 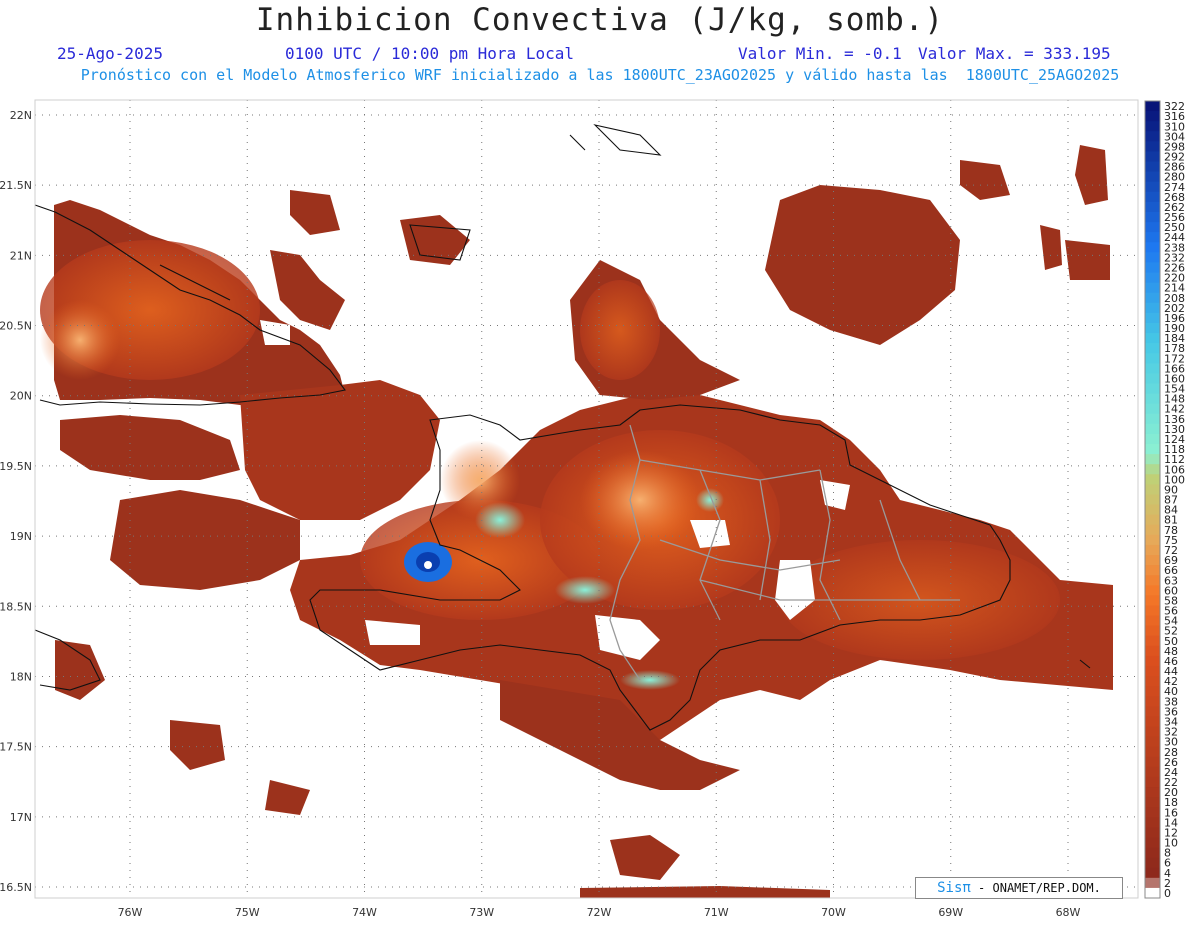 I want to click on lat-tick-label: 19.5N, so click(x=16, y=466).